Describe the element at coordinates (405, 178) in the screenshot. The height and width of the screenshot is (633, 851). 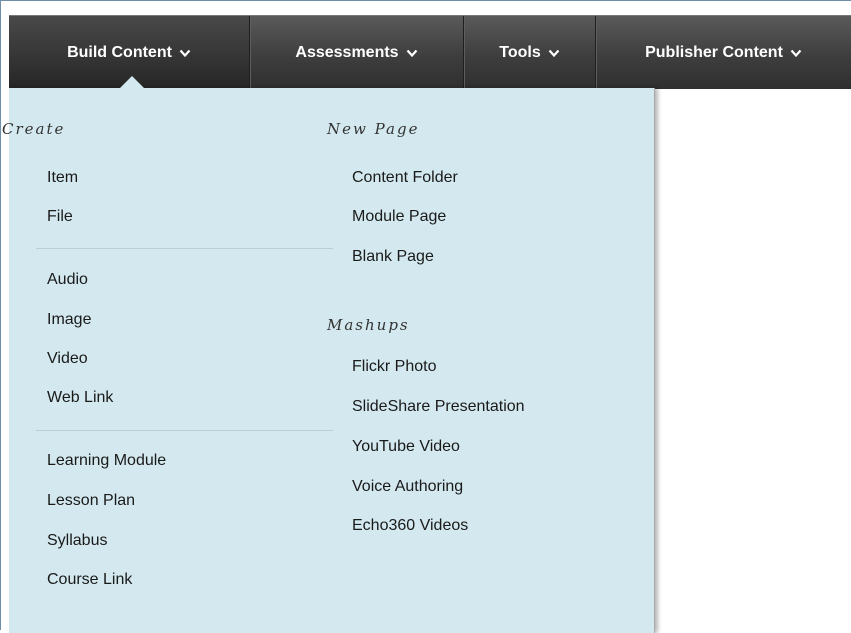
I see `menu-item-content-folder: Content Folder` at that location.